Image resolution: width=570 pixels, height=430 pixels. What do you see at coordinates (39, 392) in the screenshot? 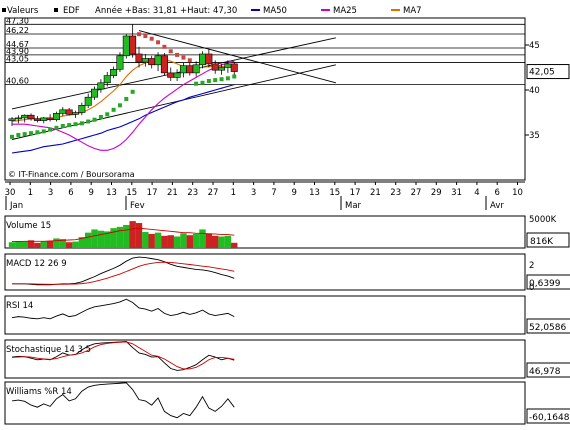
I see `williams-panel-title: Williams %R 14` at bounding box center [39, 392].